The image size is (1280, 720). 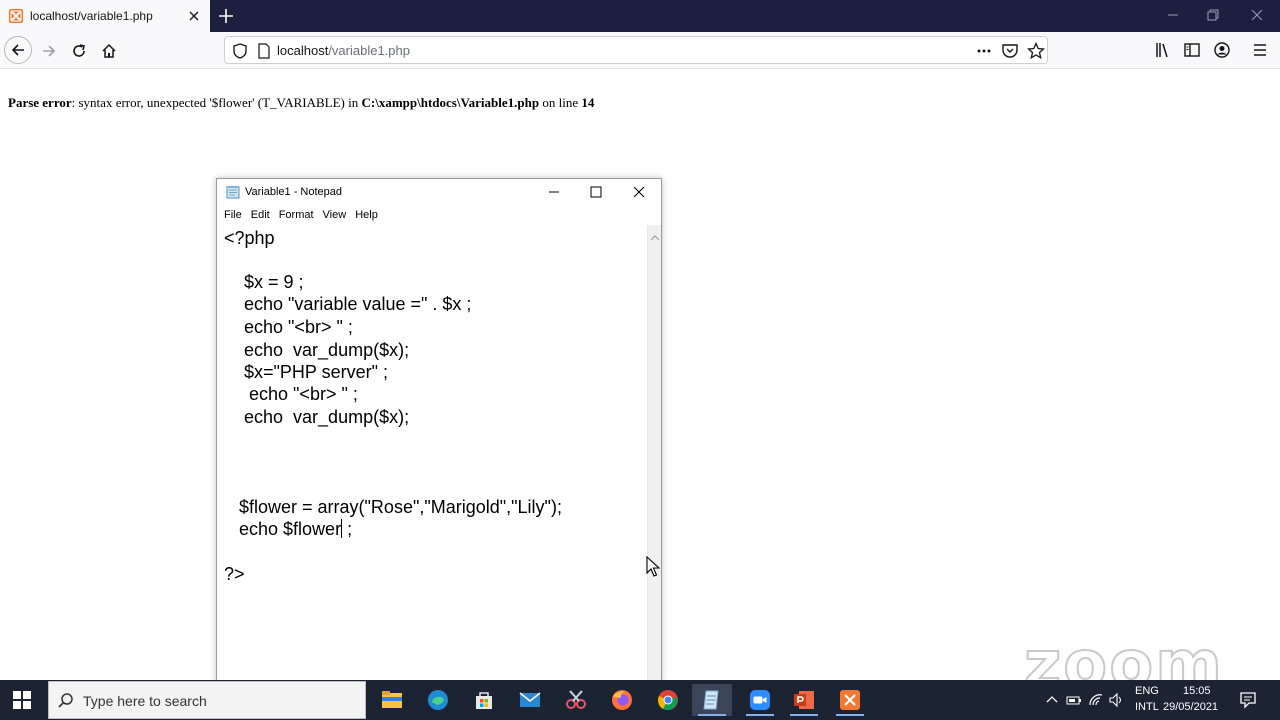 I want to click on notepad-title: Variable1 - Notepad, so click(x=294, y=192).